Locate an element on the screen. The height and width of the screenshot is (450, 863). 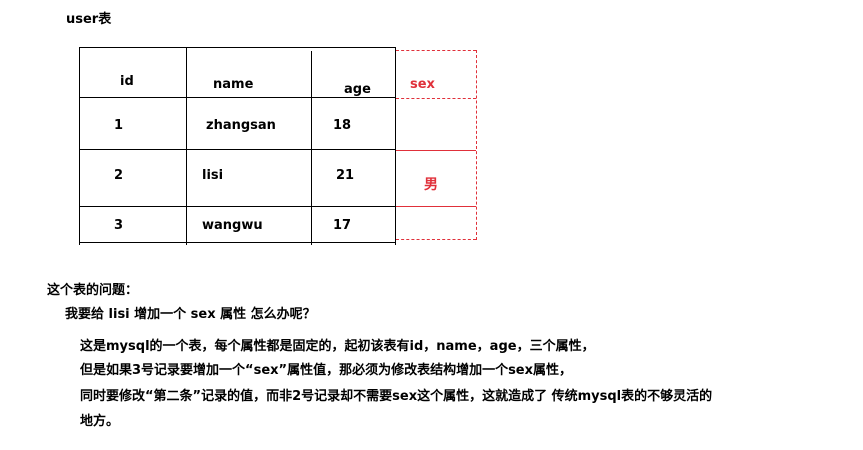
explanation-line: 地方。 is located at coordinates (100, 421).